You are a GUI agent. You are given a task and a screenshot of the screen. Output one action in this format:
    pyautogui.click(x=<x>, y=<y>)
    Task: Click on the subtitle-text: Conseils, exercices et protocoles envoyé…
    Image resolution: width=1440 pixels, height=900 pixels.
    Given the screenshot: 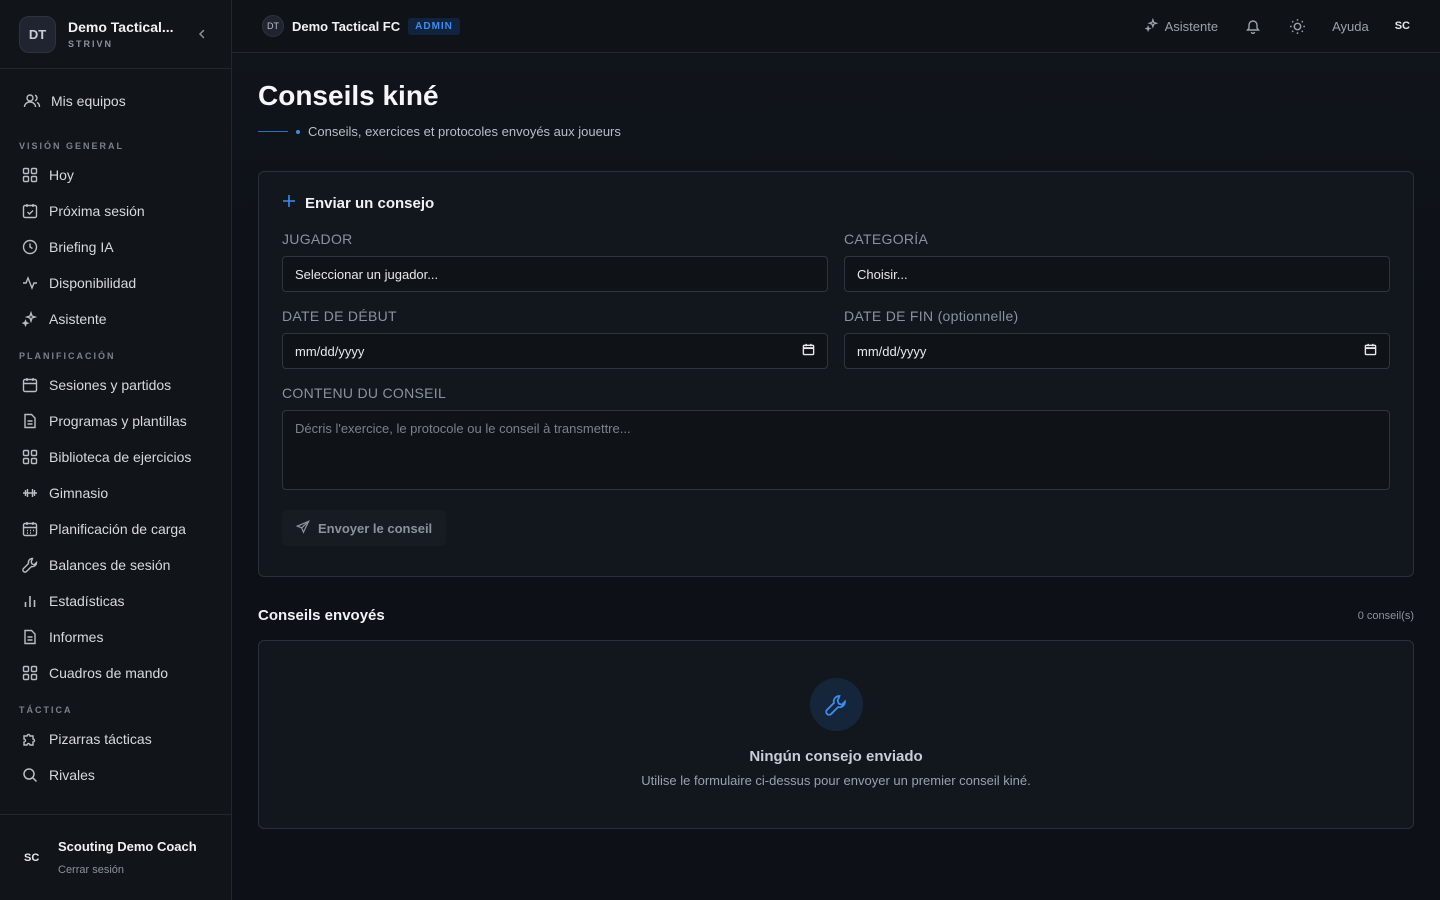 What is the action you would take?
    pyautogui.click(x=464, y=131)
    